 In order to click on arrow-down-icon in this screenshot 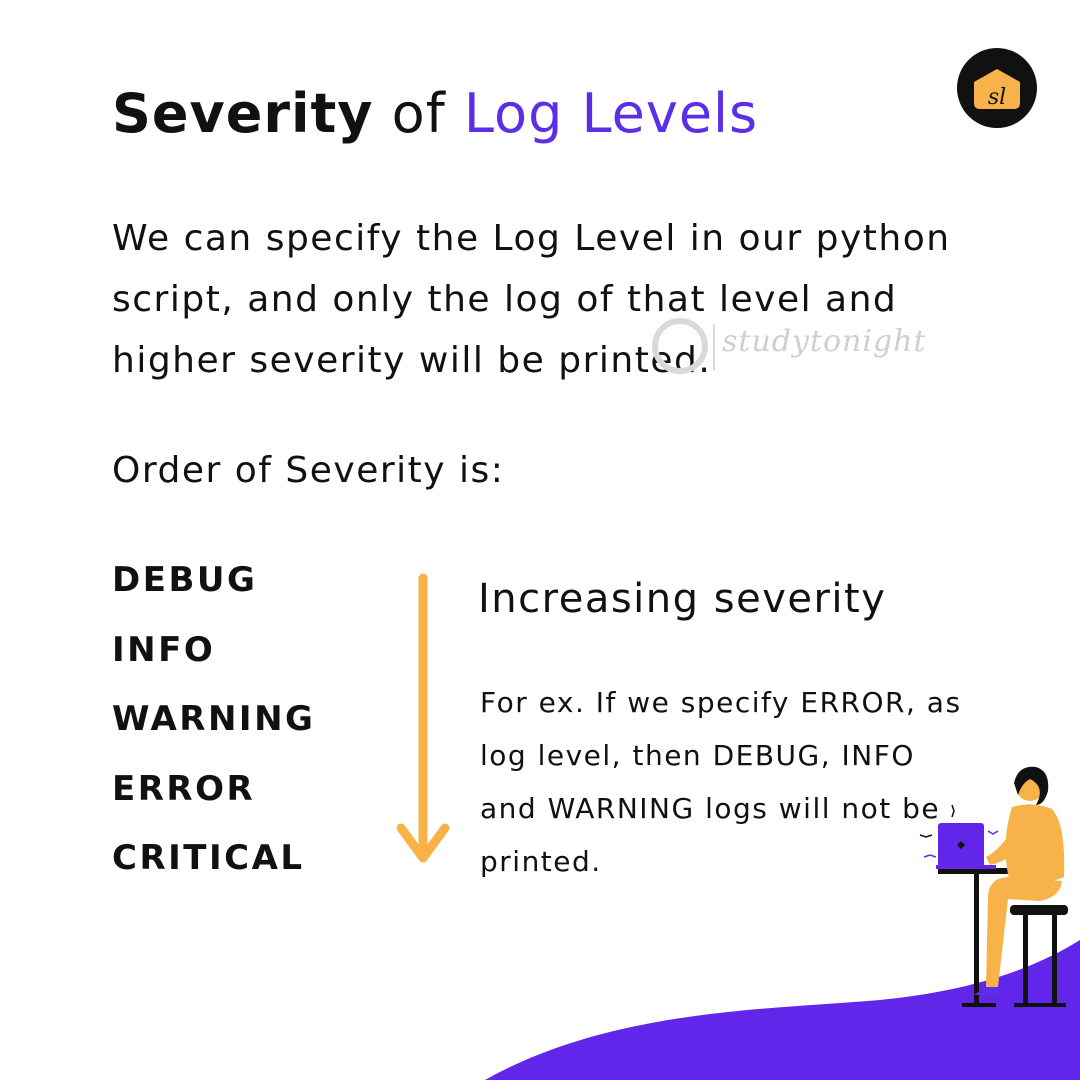, I will do `click(423, 718)`.